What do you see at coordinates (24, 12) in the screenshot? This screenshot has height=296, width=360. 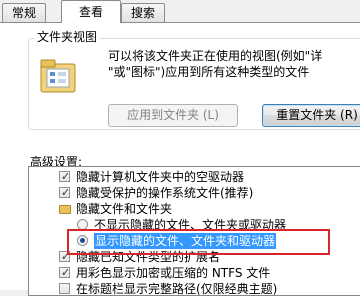 I see `tab-general: 常规` at bounding box center [24, 12].